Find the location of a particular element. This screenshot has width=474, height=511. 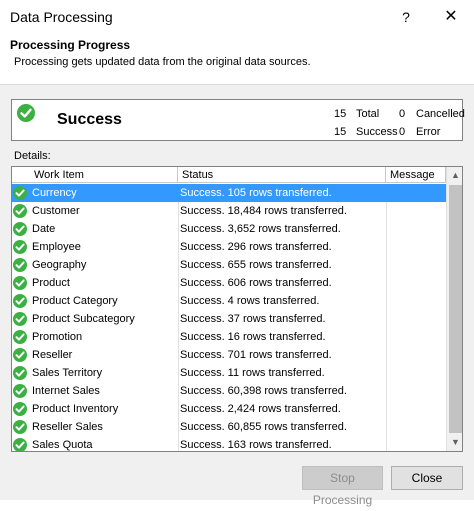

cancelled-label: Cancelled is located at coordinates (440, 114).